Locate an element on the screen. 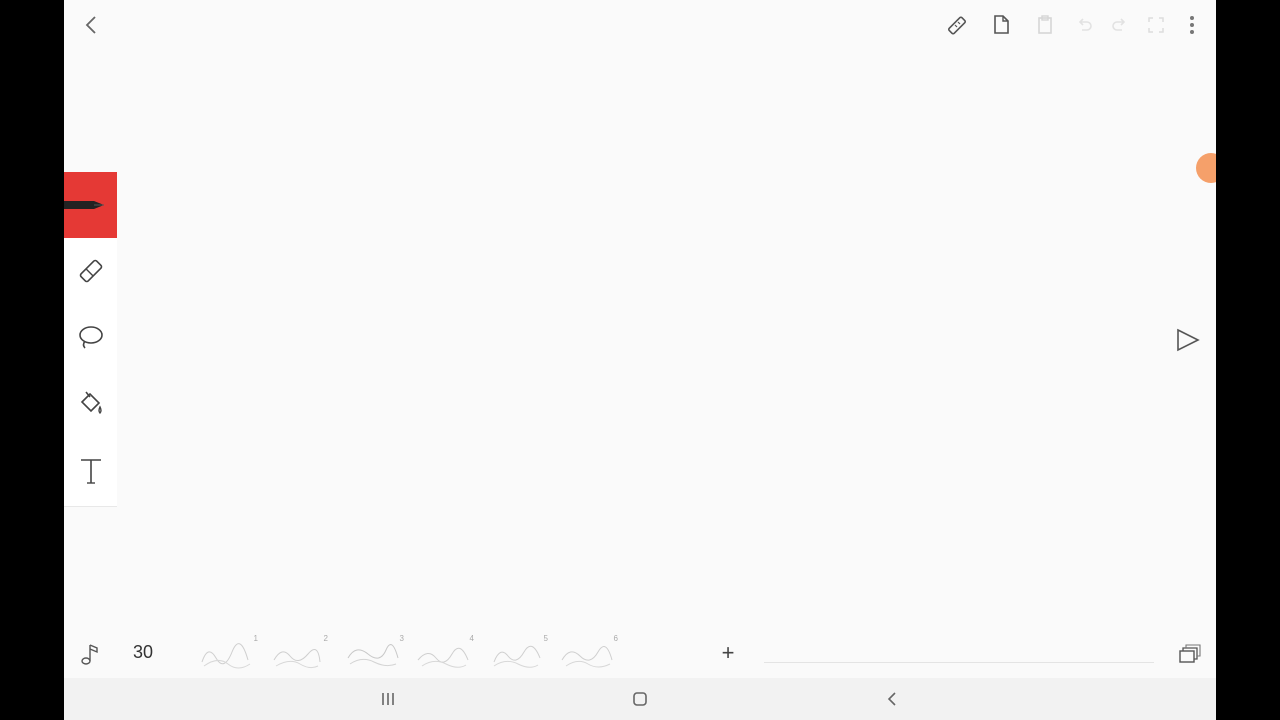 This screenshot has height=720, width=1280. text-tool-icon is located at coordinates (90, 471).